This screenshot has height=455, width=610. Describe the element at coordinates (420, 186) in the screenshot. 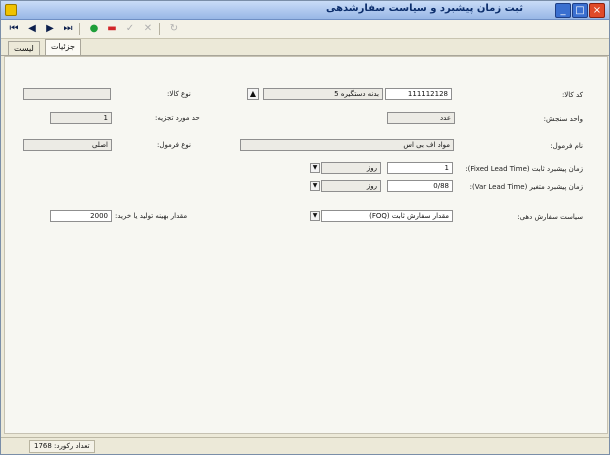

I see `var-lead-field: 0/88` at that location.